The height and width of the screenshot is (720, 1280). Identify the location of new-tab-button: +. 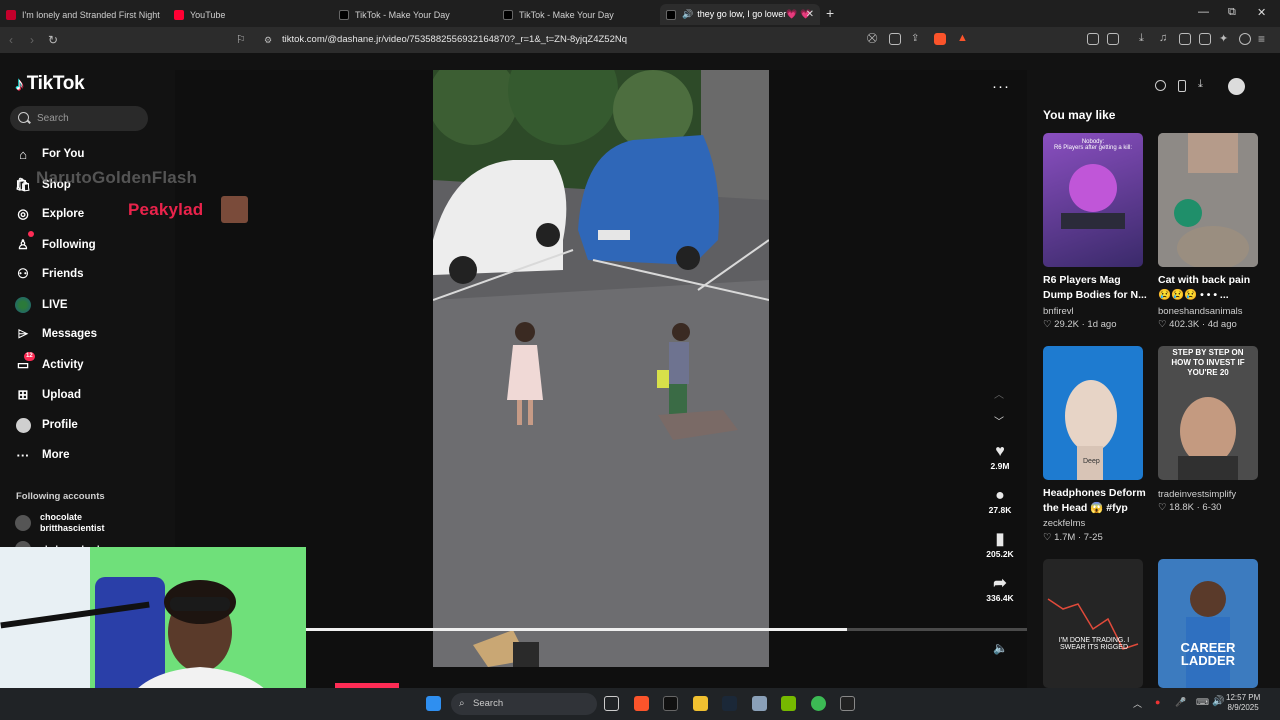
(830, 13).